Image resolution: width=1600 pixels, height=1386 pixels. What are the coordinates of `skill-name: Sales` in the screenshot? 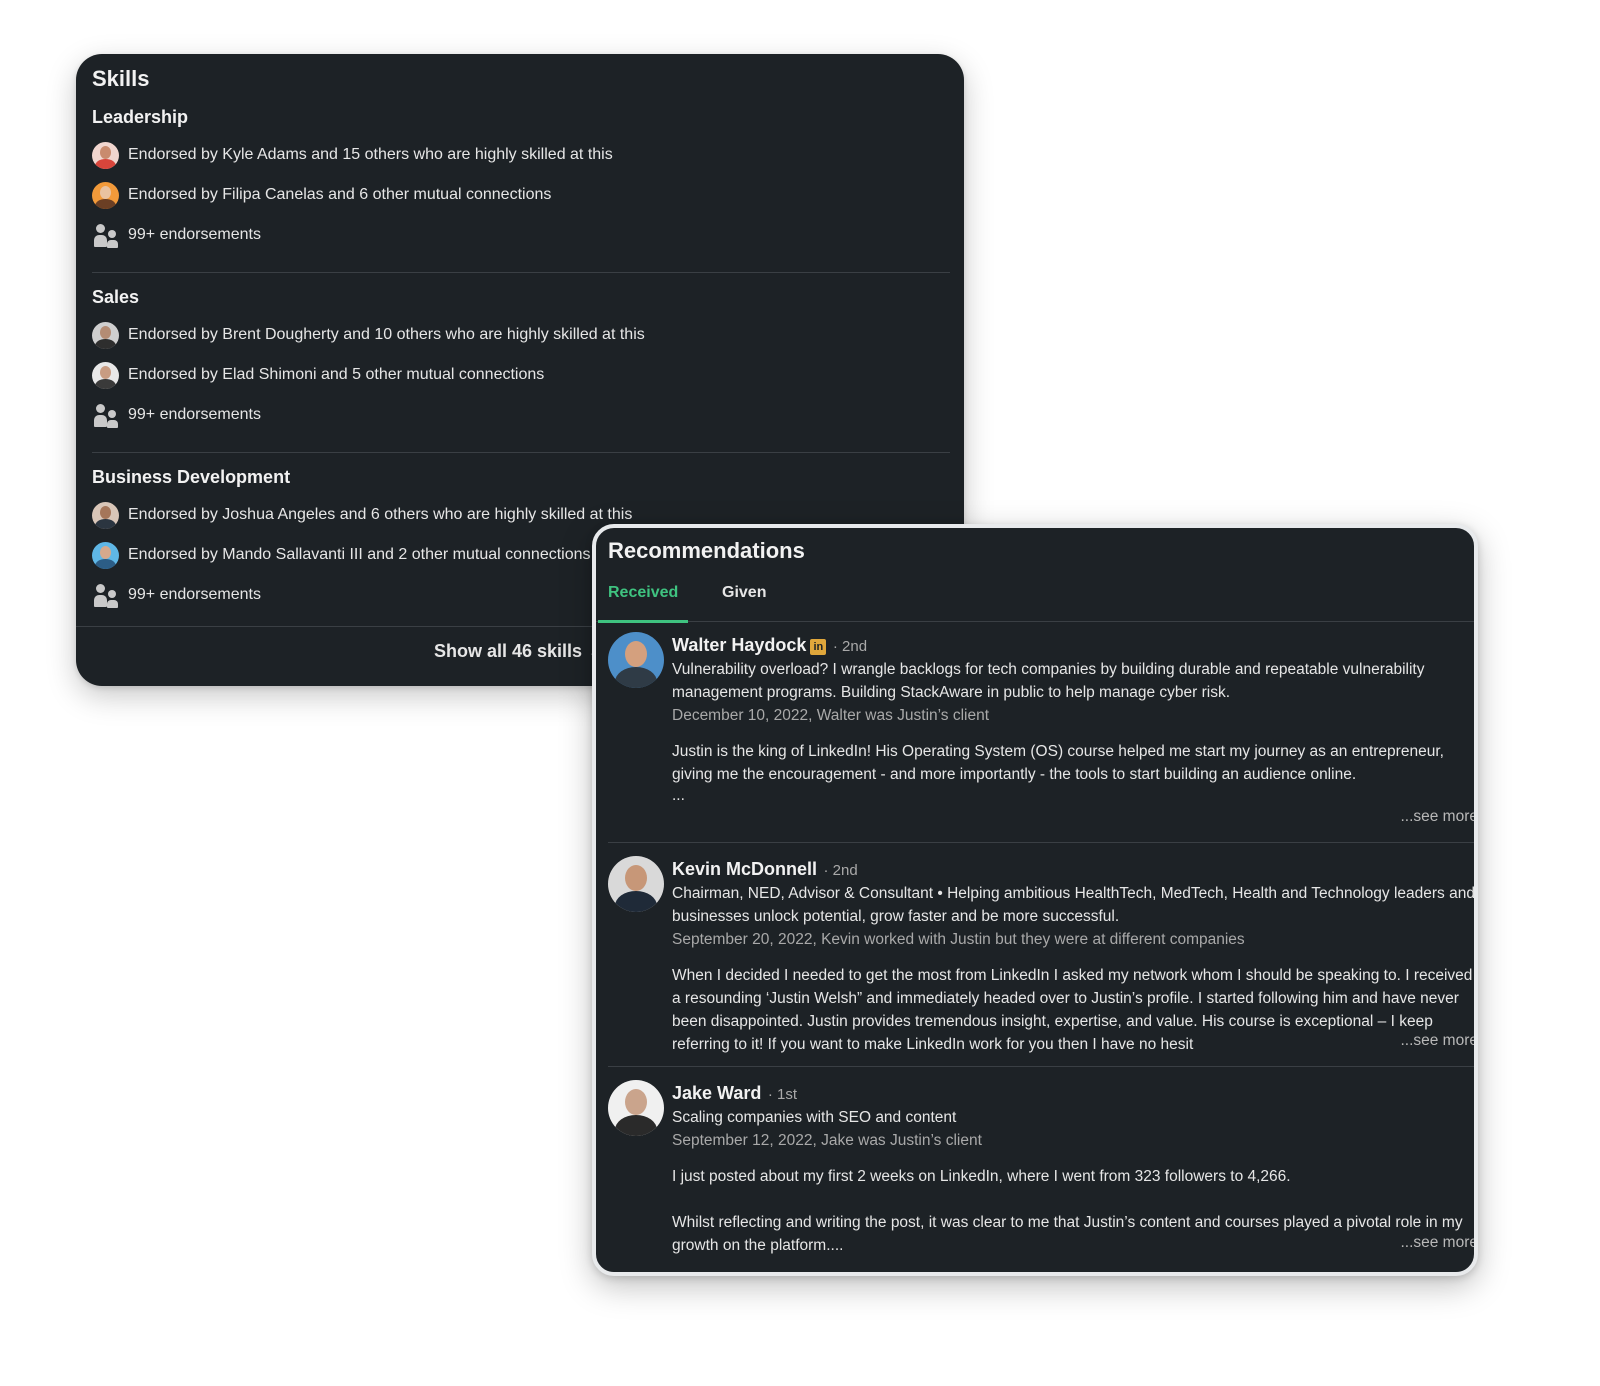 It's located at (521, 297).